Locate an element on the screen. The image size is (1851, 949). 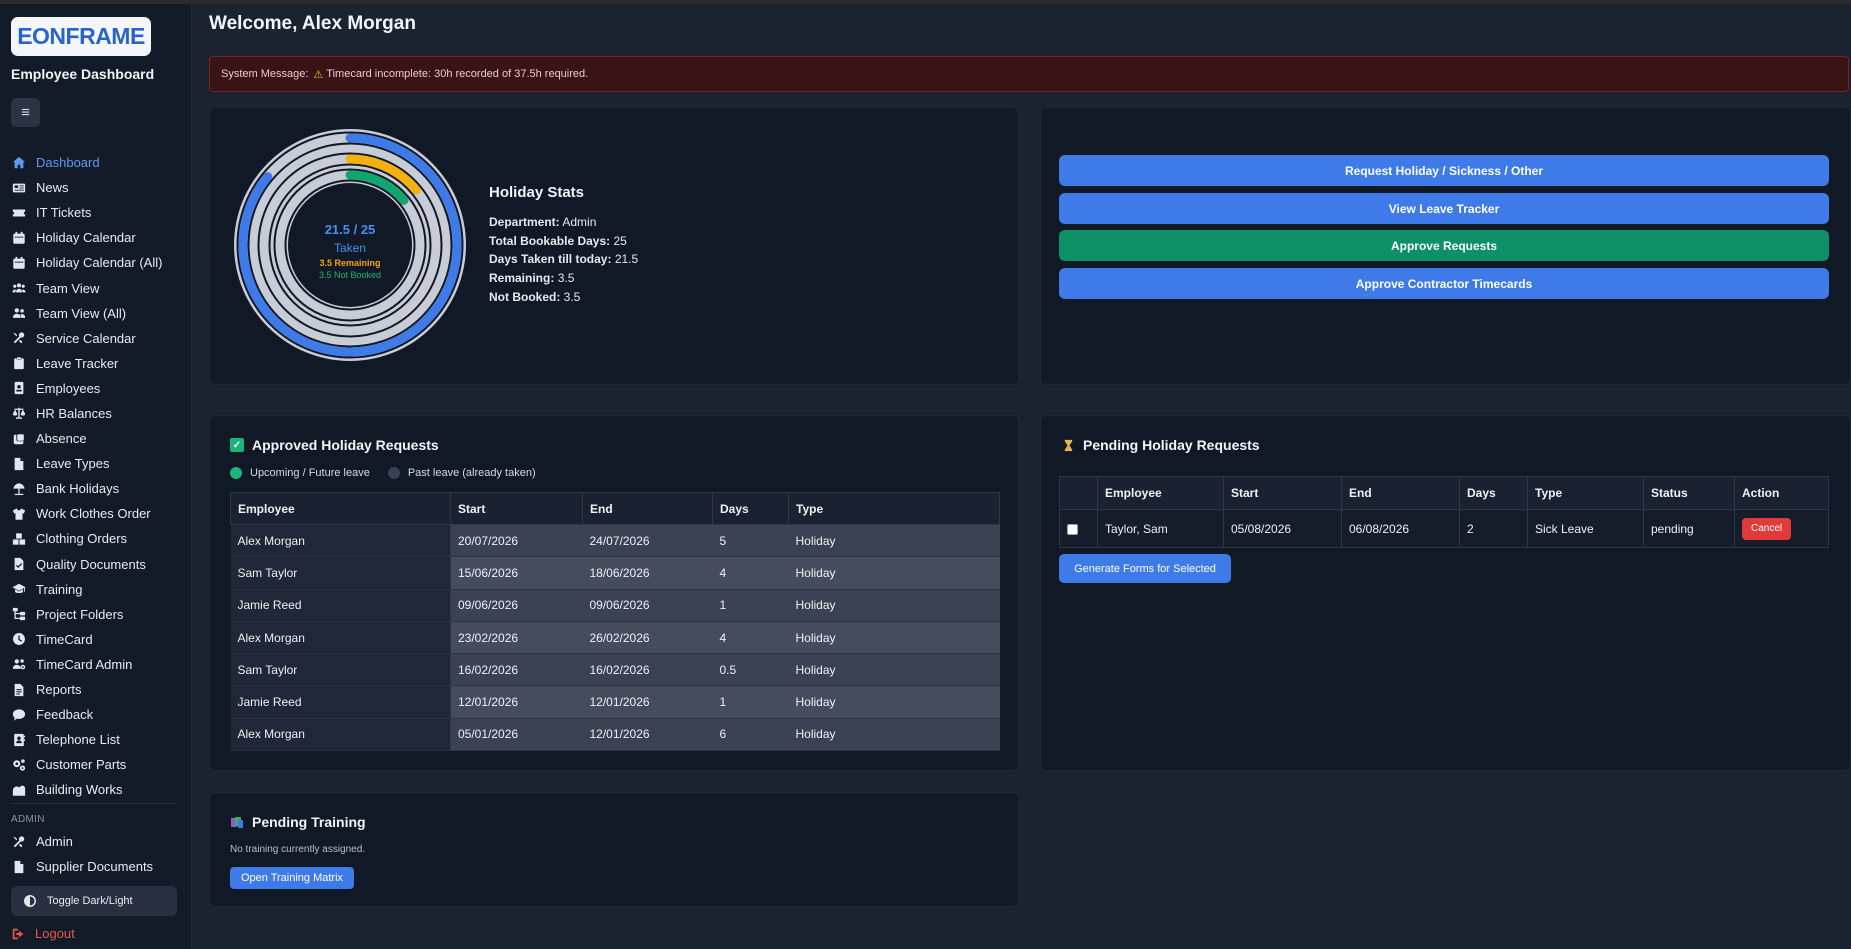
sidebar-item-label: Project Folders is located at coordinates (80, 614).